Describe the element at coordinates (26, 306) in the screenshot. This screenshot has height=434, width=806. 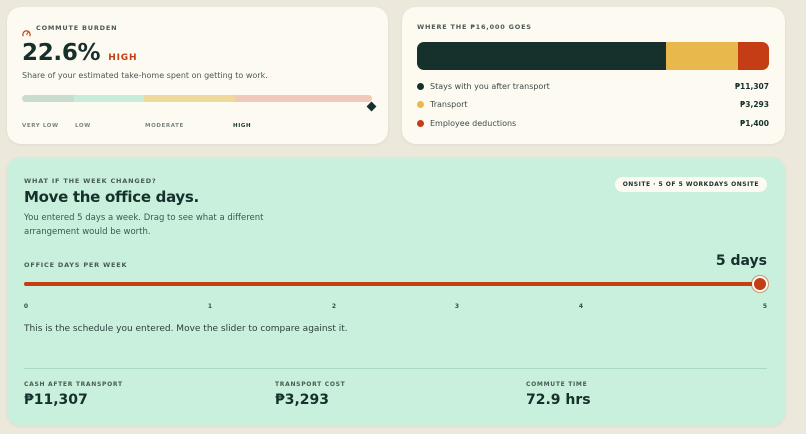
I see `slider-tick: 0` at that location.